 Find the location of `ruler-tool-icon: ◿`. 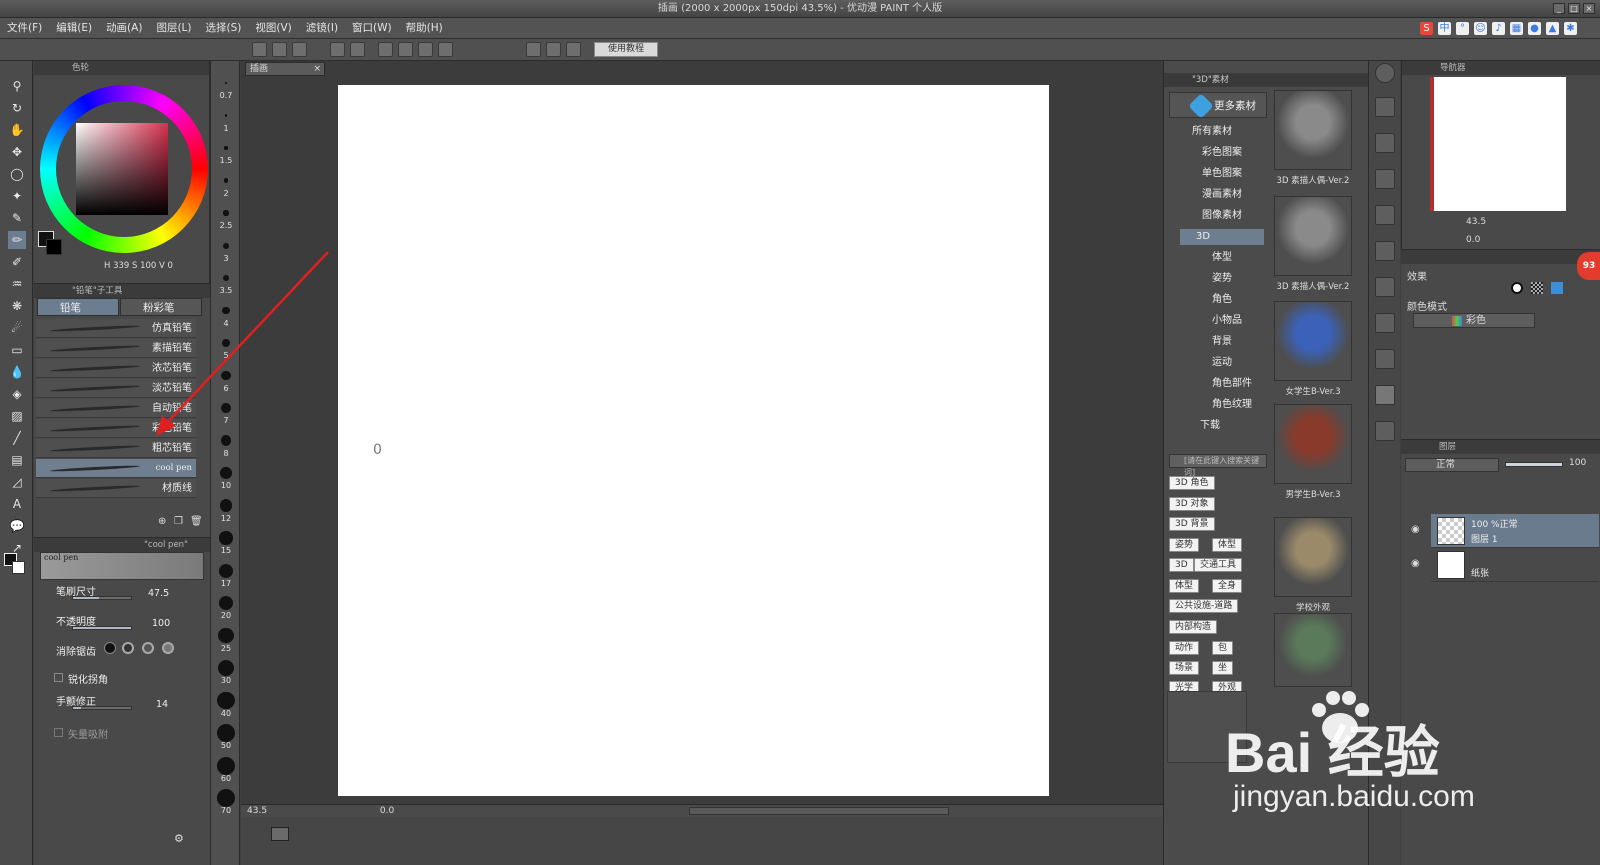

ruler-tool-icon: ◿ is located at coordinates (17, 482).